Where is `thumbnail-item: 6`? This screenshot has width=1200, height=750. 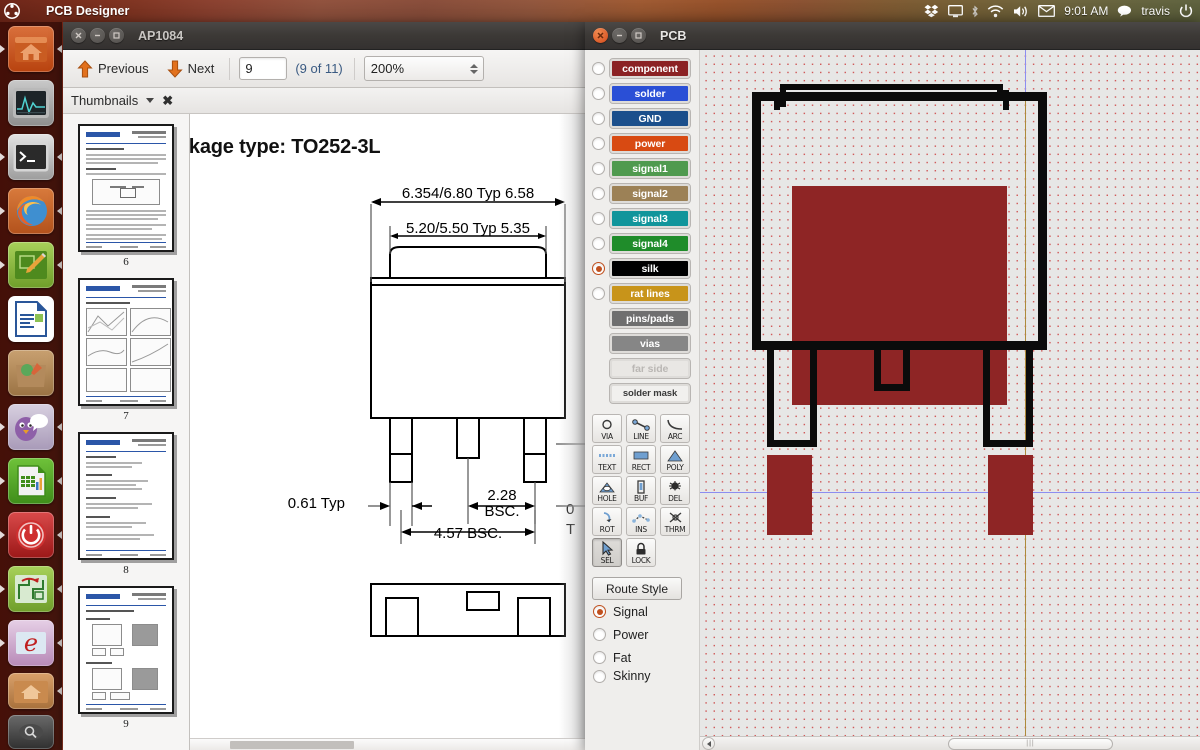 thumbnail-item: 6 is located at coordinates (126, 191).